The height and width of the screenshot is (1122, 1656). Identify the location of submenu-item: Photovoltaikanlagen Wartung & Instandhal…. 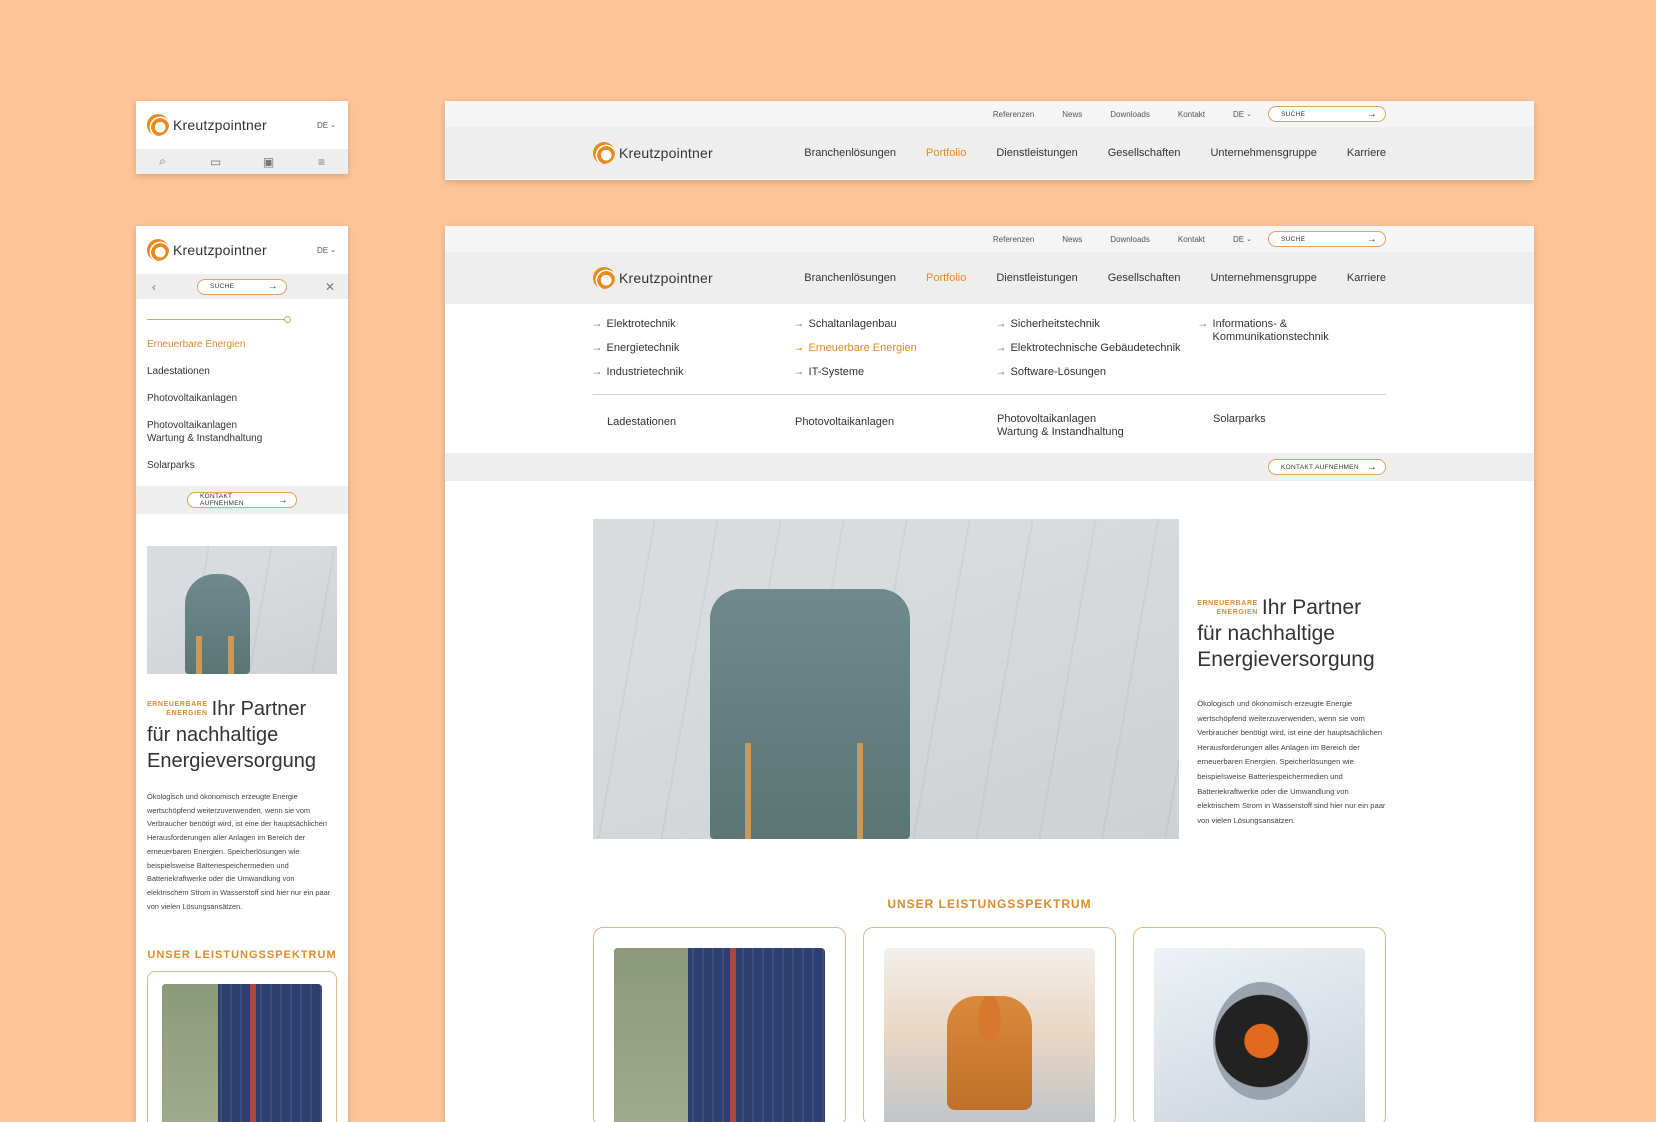
(212, 432).